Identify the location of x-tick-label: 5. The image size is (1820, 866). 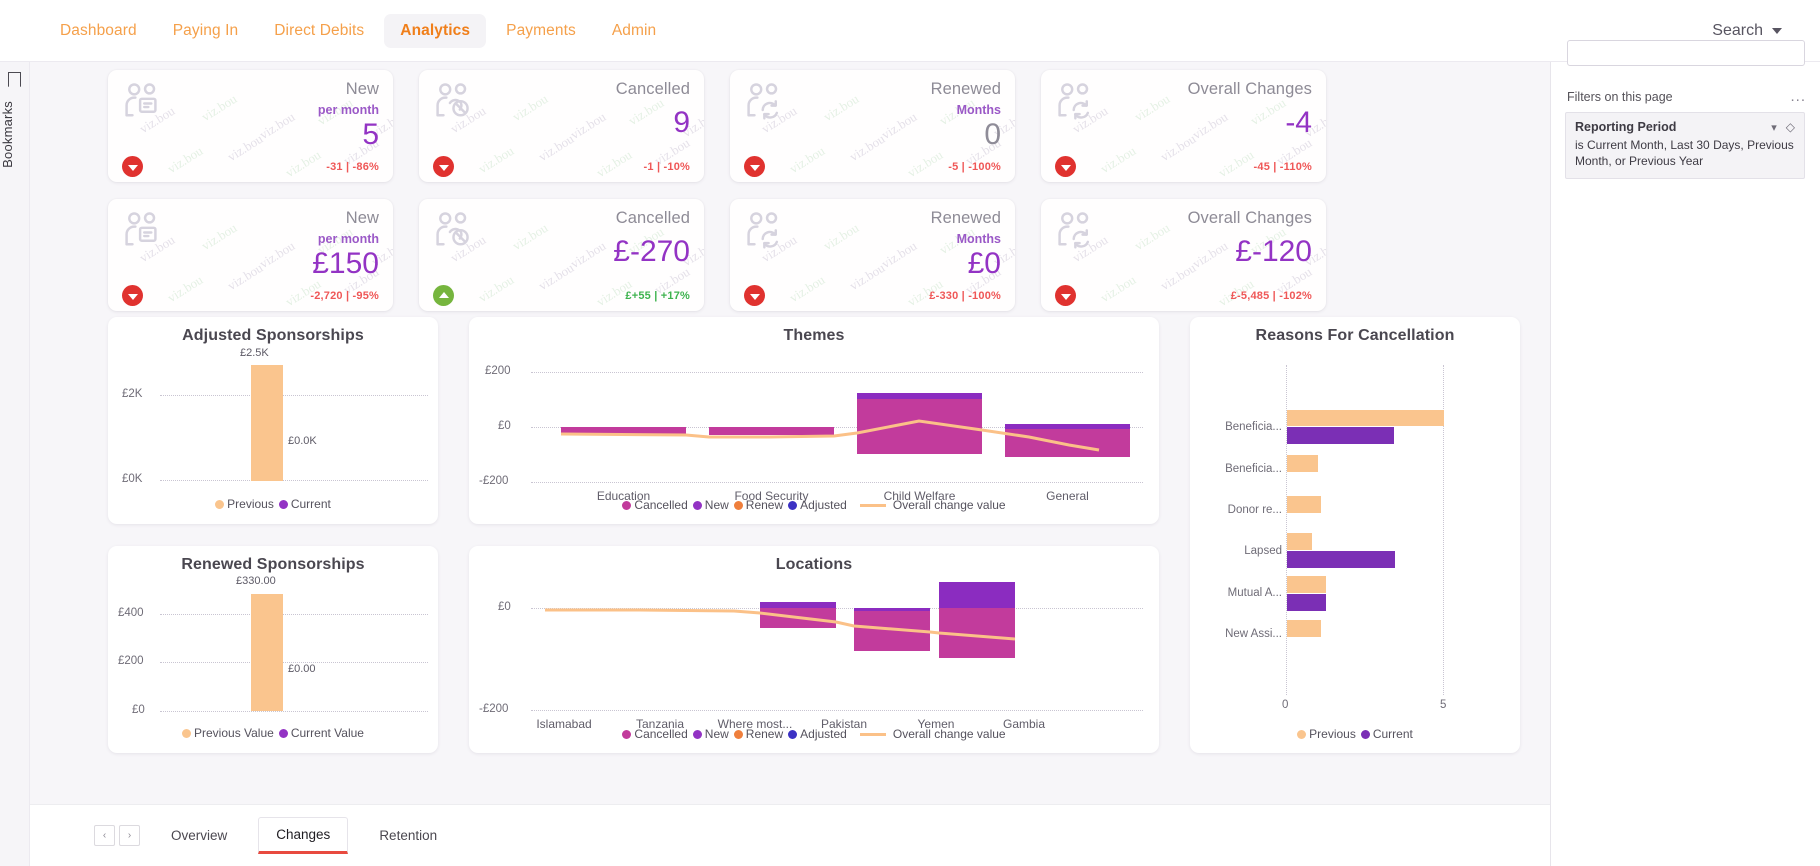
(1443, 705).